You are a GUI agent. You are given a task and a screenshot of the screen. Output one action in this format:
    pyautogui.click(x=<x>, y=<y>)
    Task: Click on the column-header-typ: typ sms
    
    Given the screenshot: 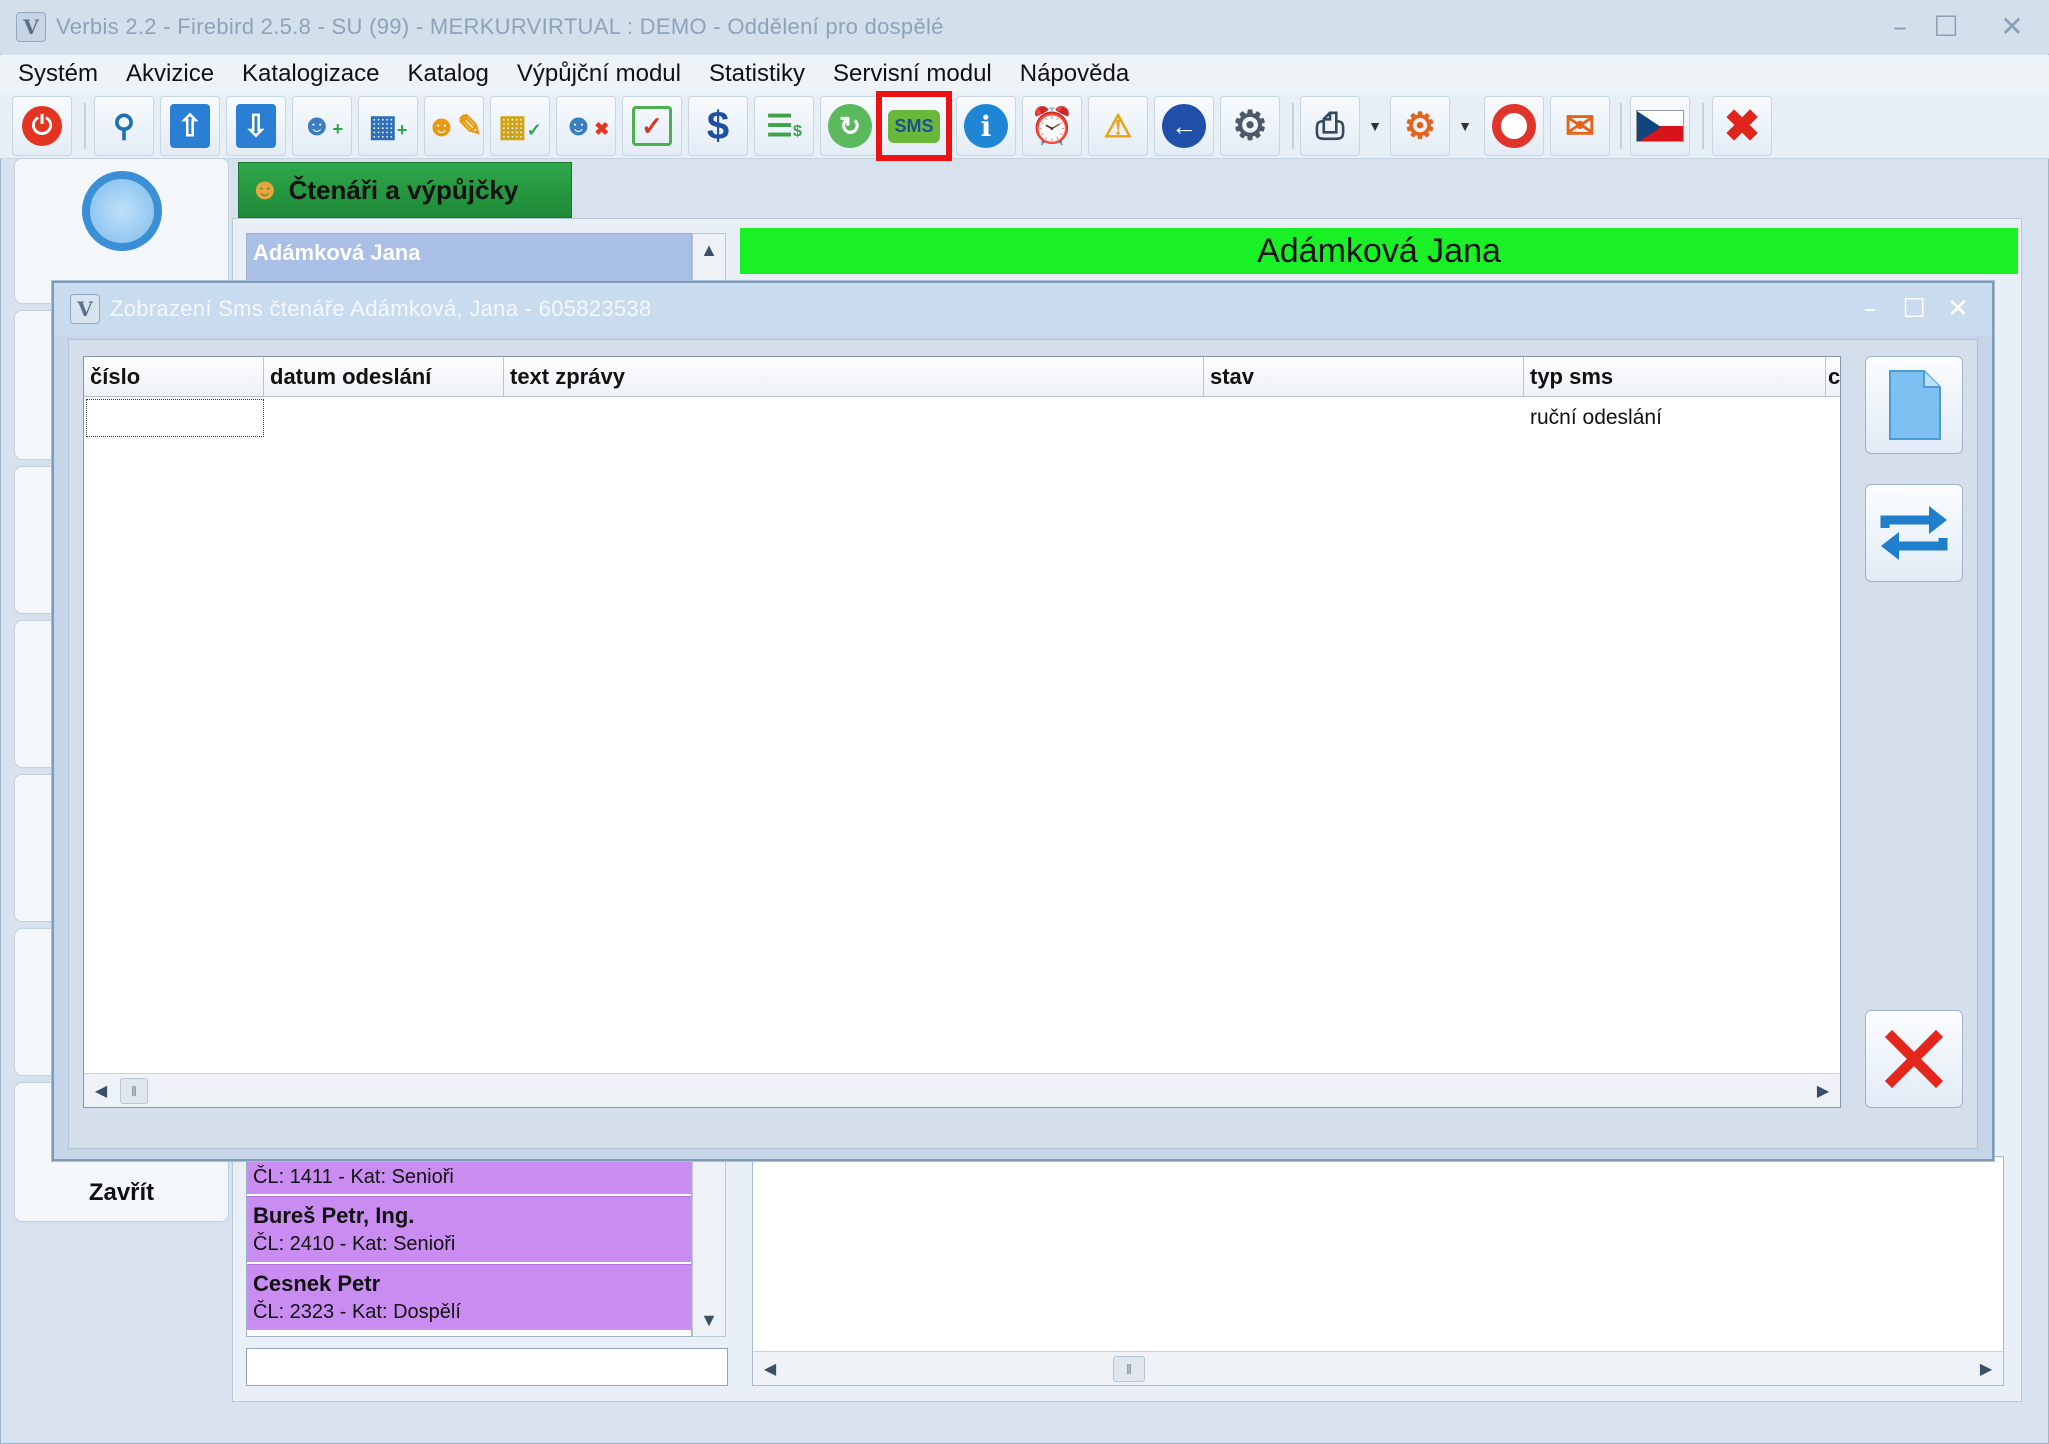 What is the action you would take?
    pyautogui.click(x=1675, y=377)
    